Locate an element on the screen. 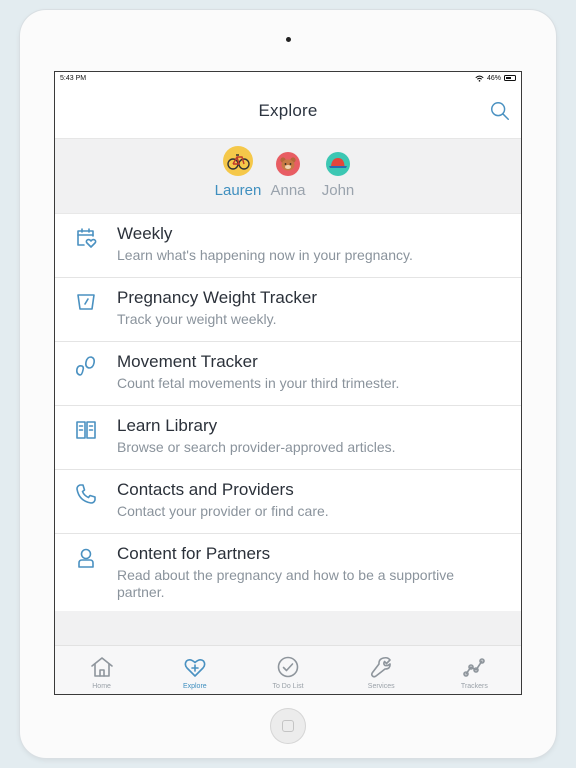 This screenshot has width=576, height=768. bicycle-avatar-icon is located at coordinates (238, 161).